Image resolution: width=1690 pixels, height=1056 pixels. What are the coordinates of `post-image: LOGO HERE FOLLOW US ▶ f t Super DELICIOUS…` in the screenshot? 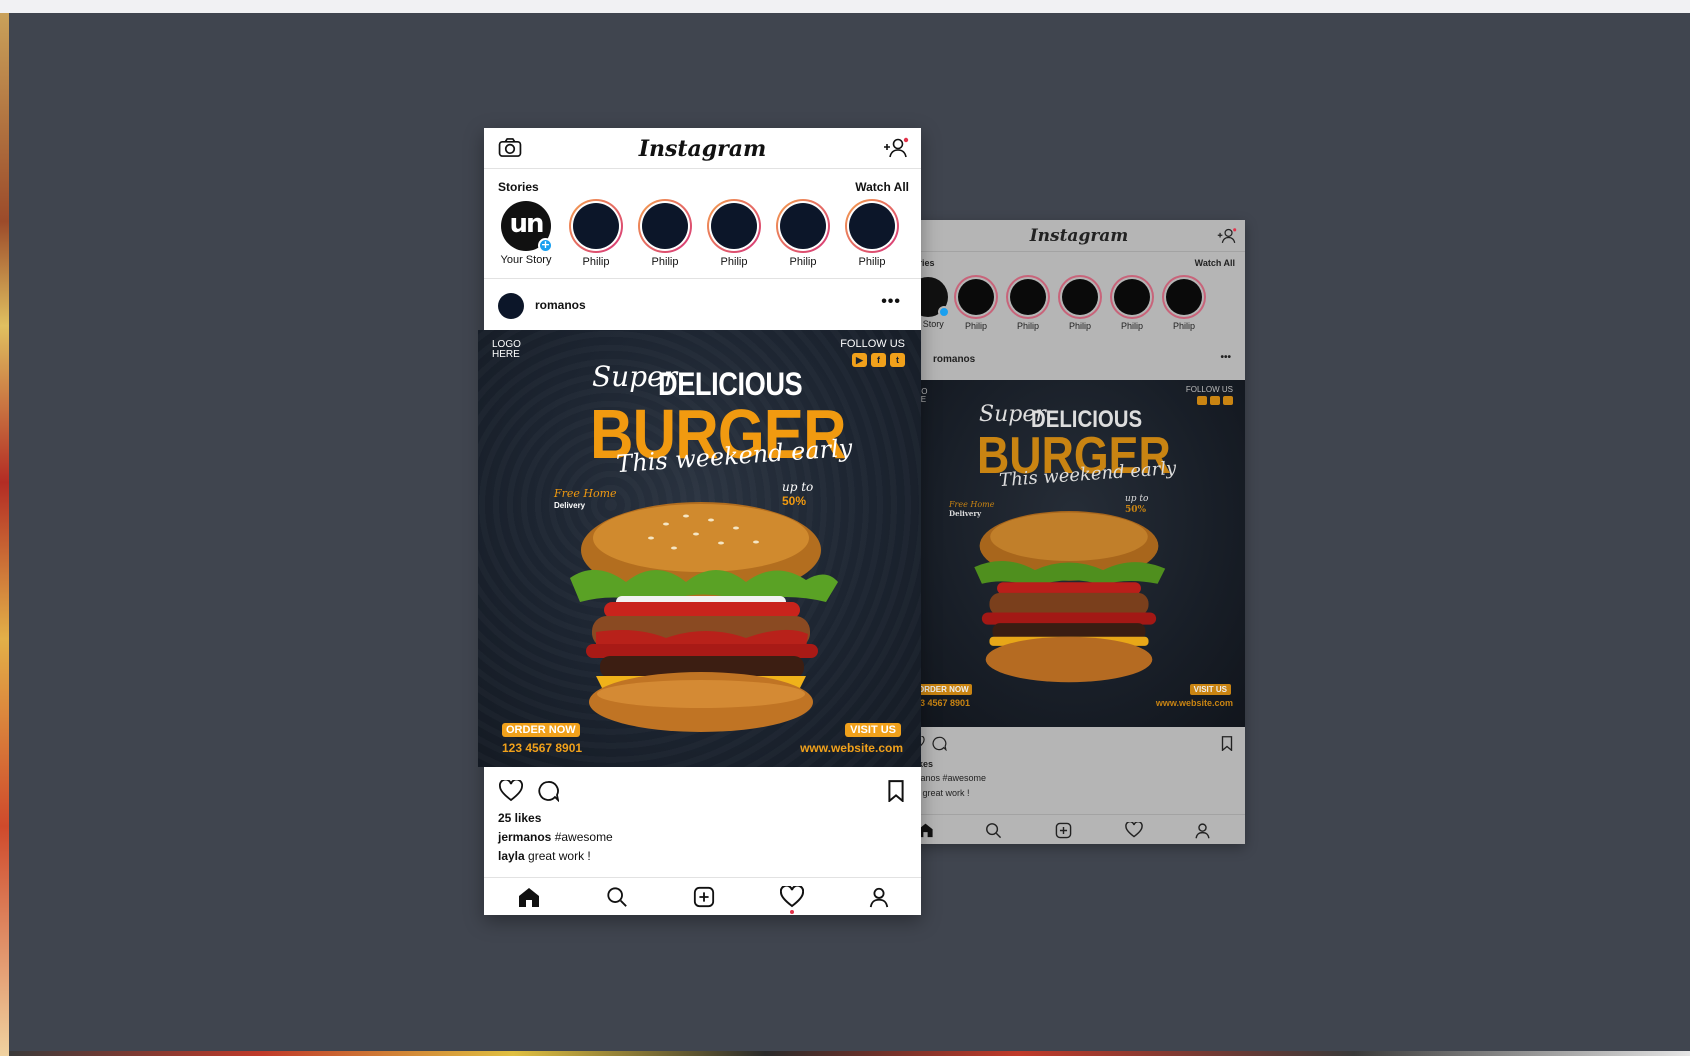 It's located at (699, 548).